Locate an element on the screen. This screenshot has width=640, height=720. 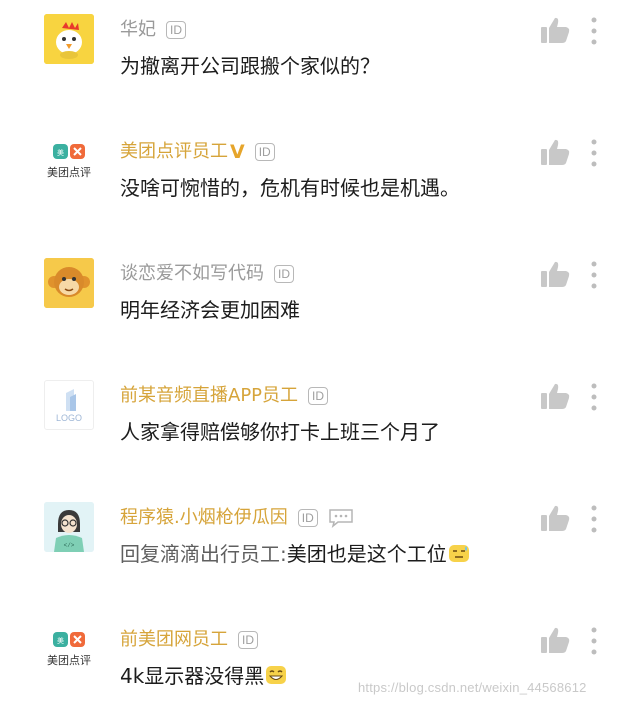
programmer-avatar-icon: </> is located at coordinates (69, 527).